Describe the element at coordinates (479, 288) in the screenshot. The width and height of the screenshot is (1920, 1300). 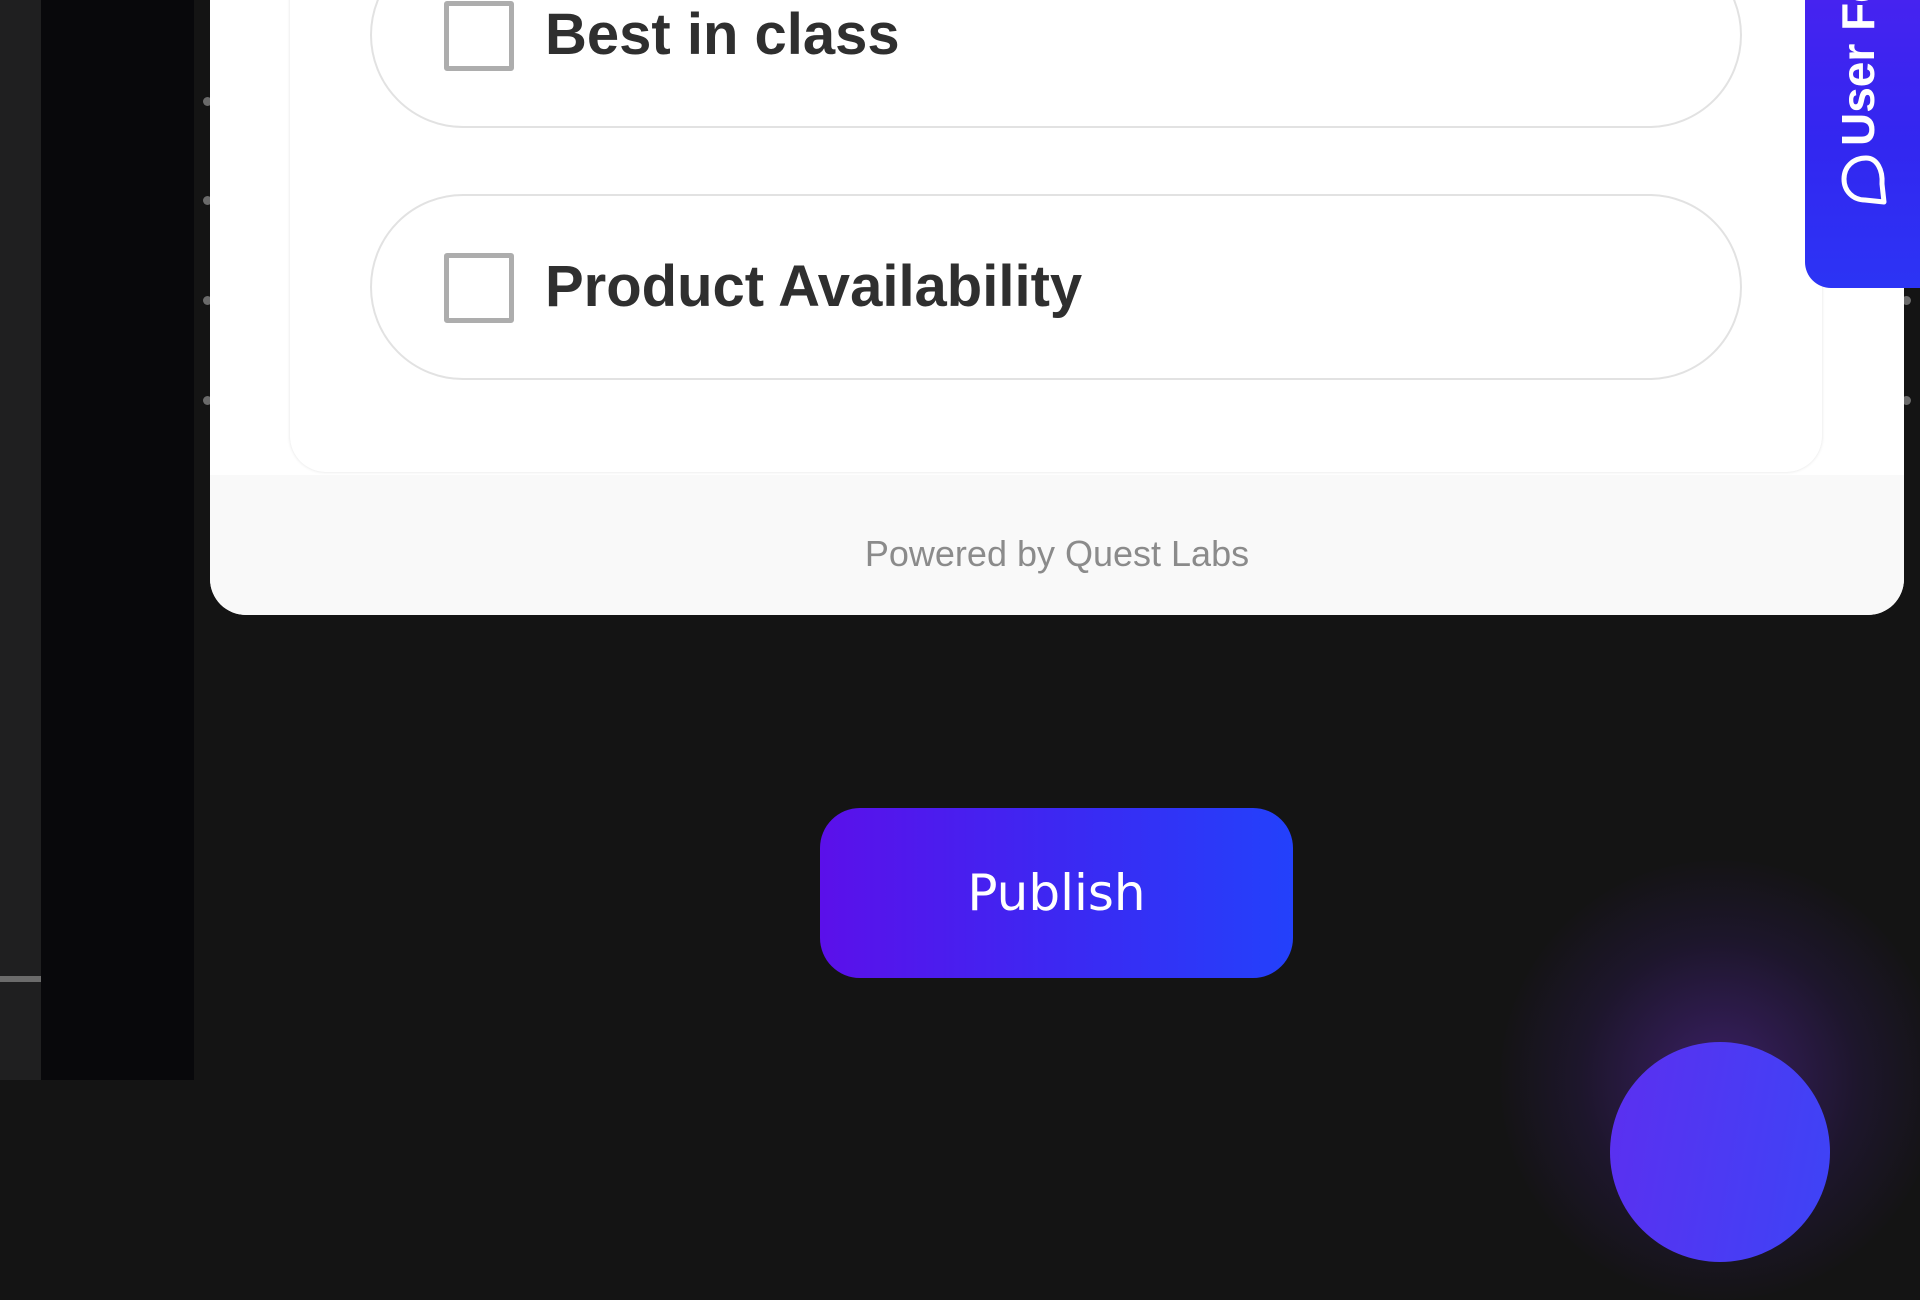
I see `checkbox-product-availability` at that location.